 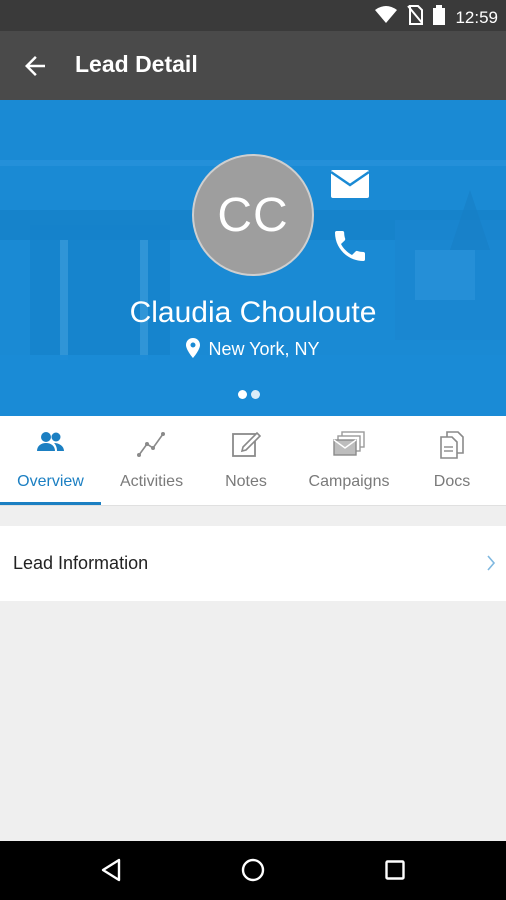 What do you see at coordinates (50, 460) in the screenshot?
I see `tab-overview: Overview` at bounding box center [50, 460].